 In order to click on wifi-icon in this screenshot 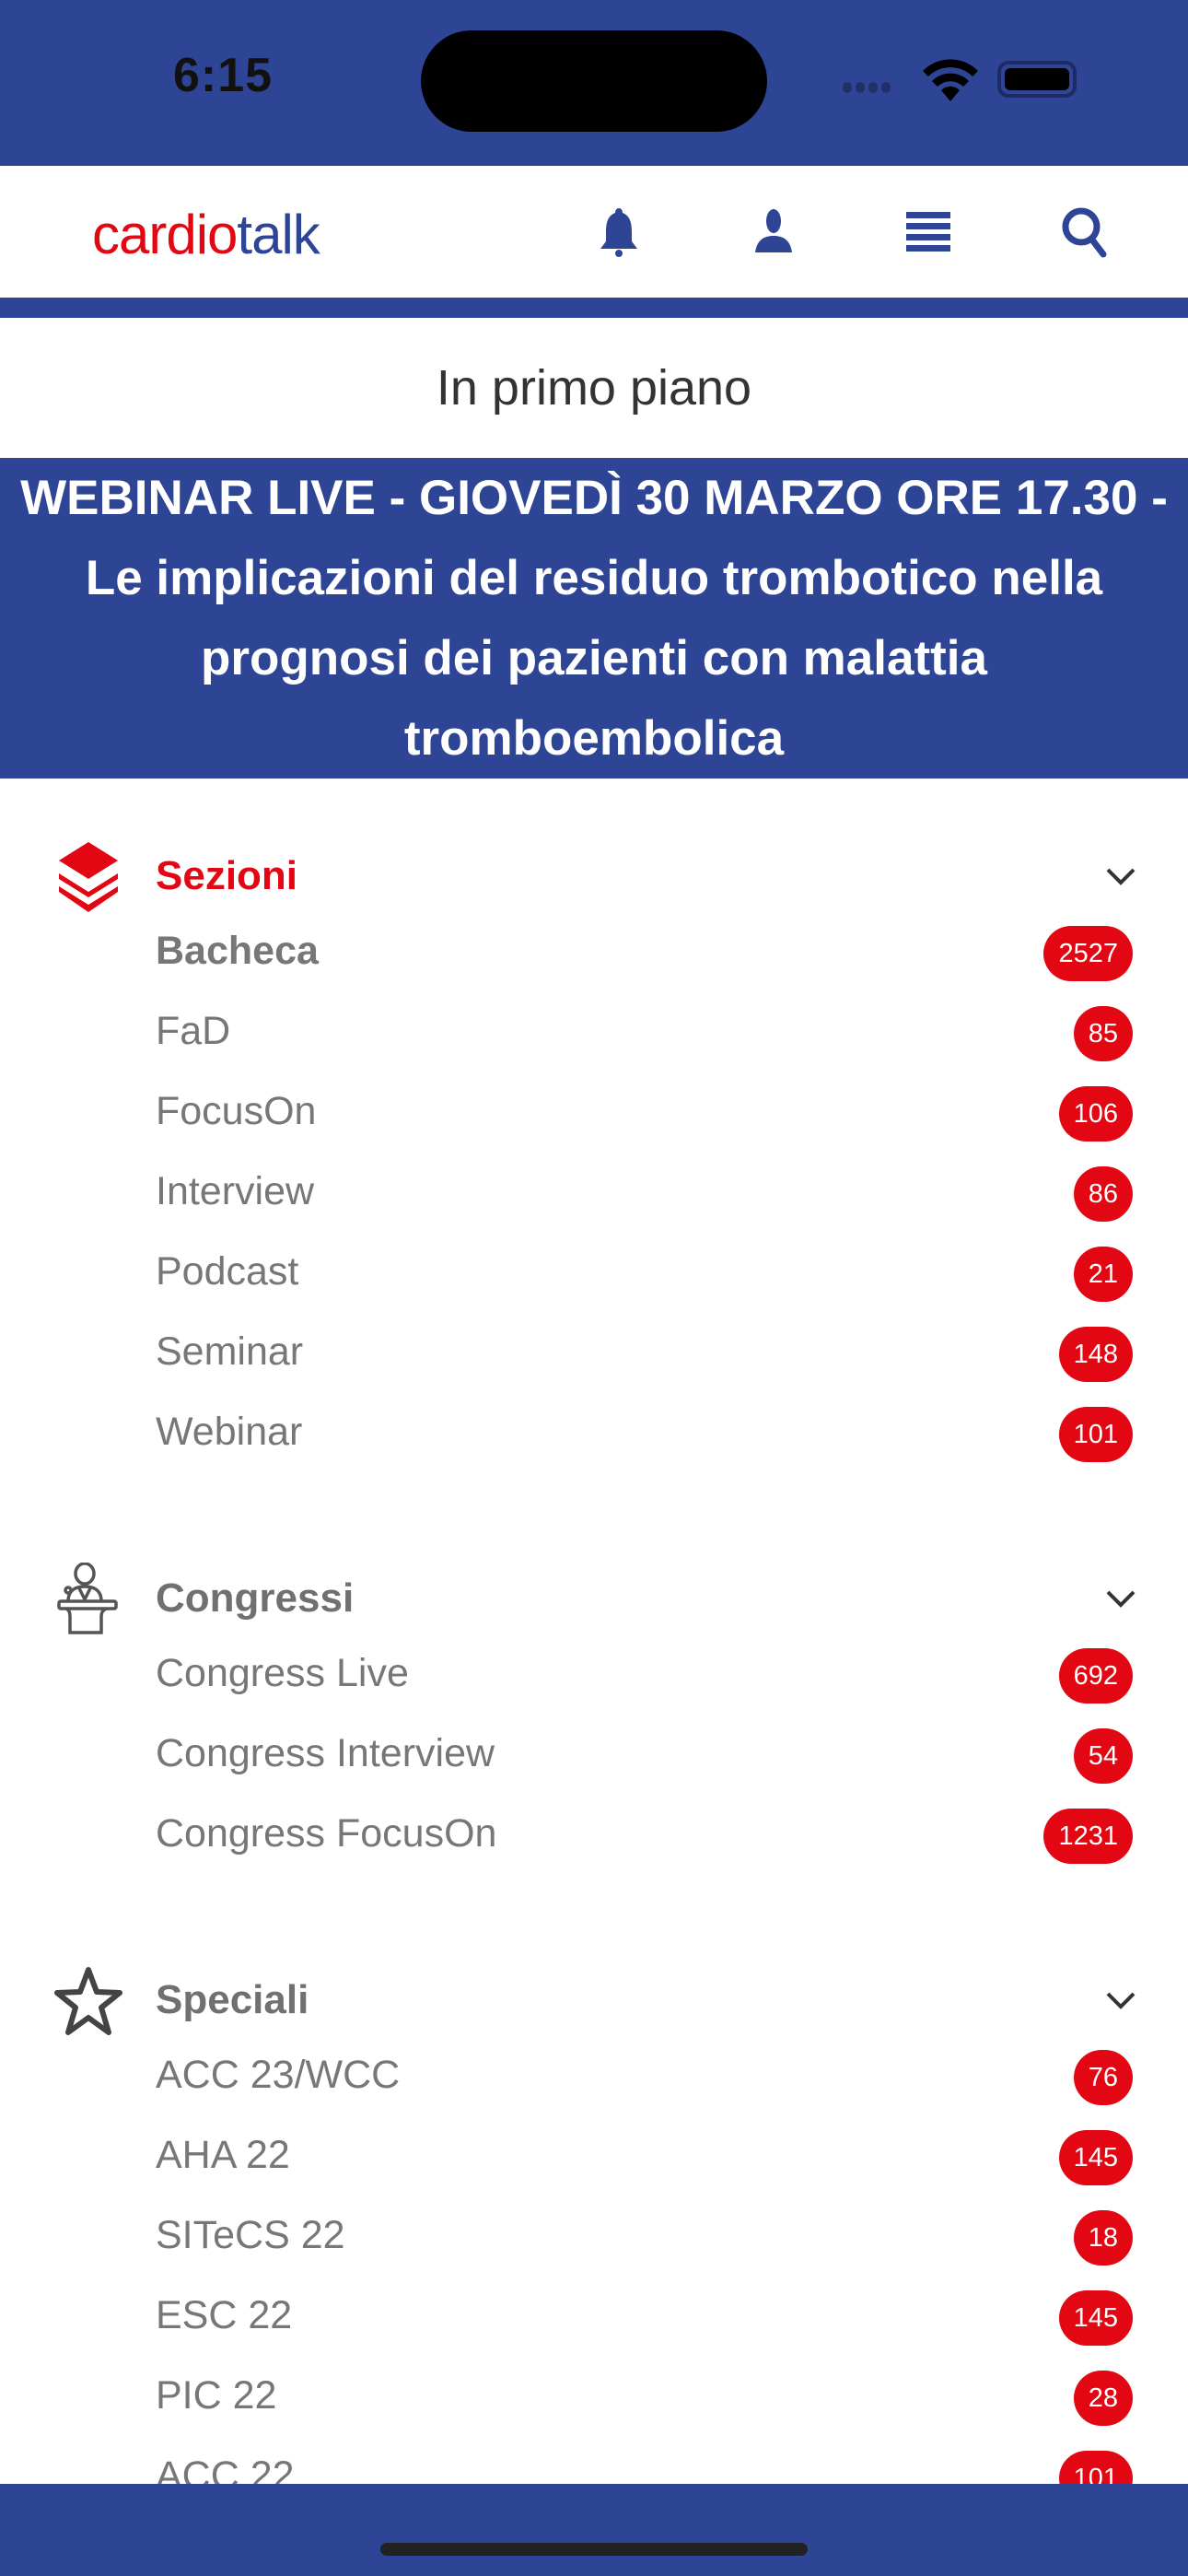, I will do `click(951, 80)`.